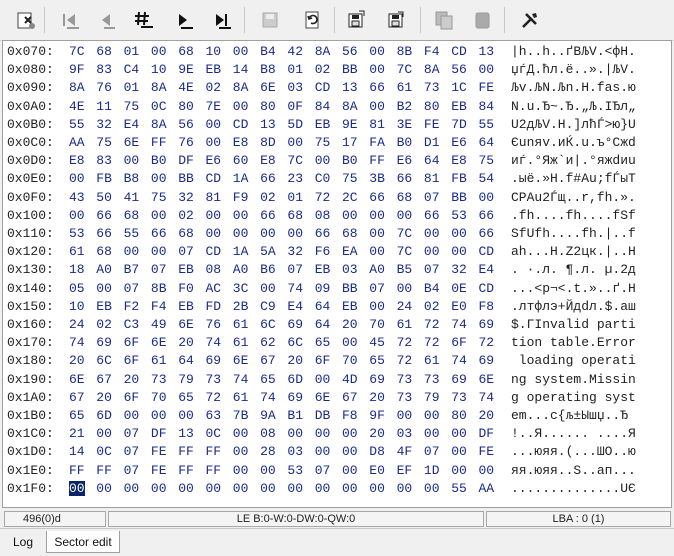  Describe the element at coordinates (405, 160) in the screenshot. I see `hex-byte: E6` at that location.